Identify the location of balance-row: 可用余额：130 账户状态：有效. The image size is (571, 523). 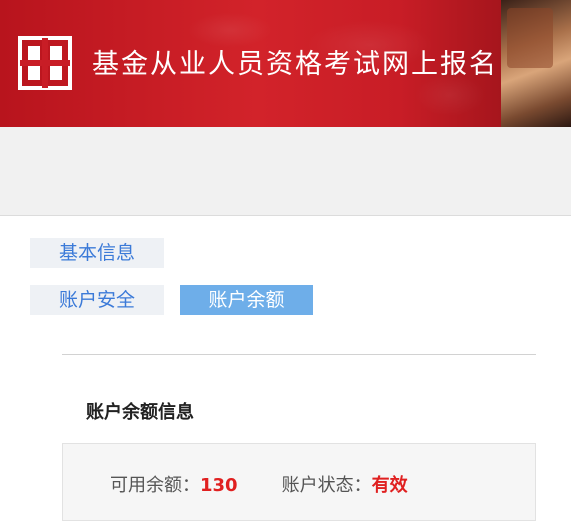
(259, 484).